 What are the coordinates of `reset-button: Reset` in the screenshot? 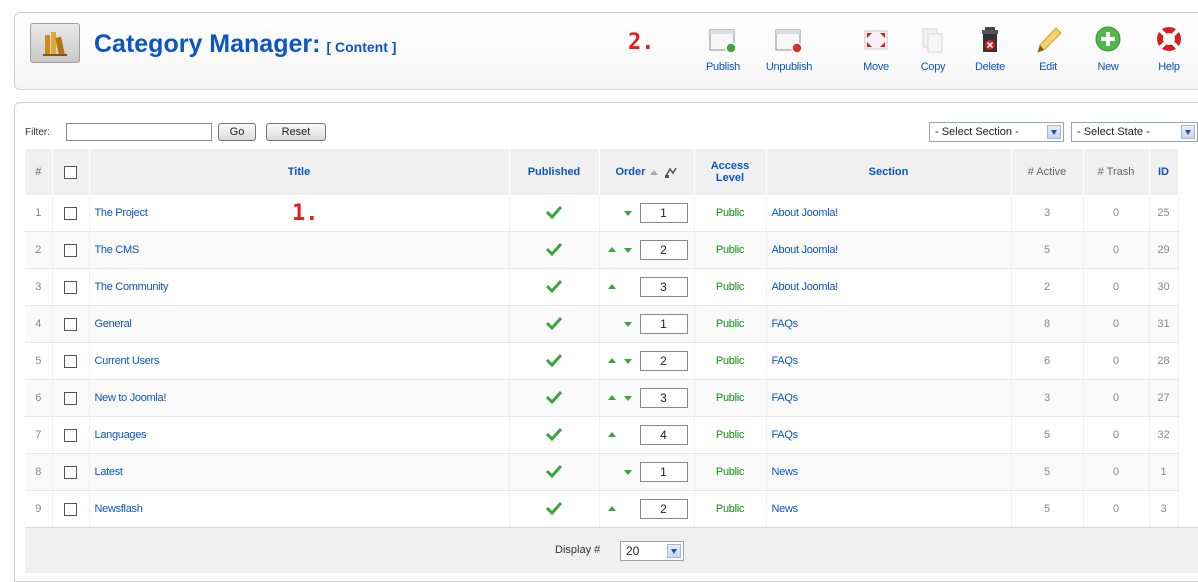 It's located at (296, 132).